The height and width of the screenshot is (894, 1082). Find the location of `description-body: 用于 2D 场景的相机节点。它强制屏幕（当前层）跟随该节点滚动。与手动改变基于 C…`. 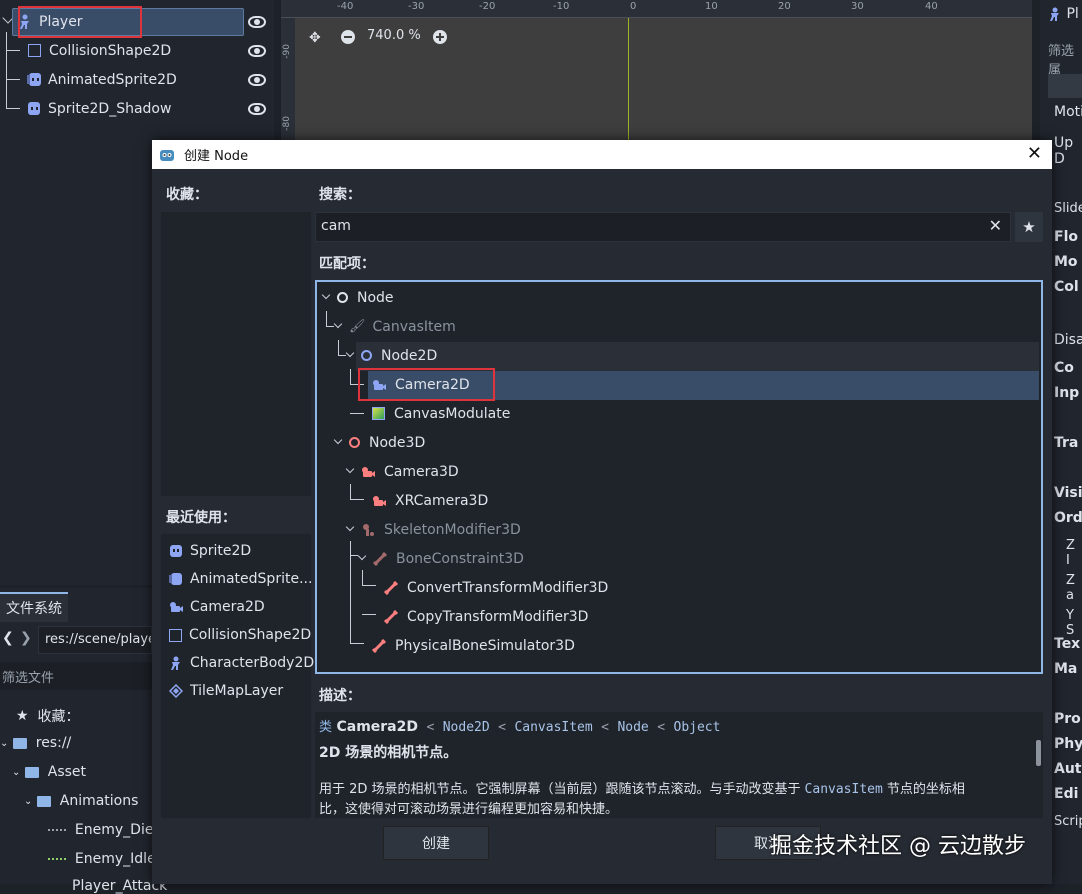

description-body: 用于 2D 场景的相机节点。它强制屏幕（当前层）跟随该节点滚动。与手动改变基于 C… is located at coordinates (669, 799).